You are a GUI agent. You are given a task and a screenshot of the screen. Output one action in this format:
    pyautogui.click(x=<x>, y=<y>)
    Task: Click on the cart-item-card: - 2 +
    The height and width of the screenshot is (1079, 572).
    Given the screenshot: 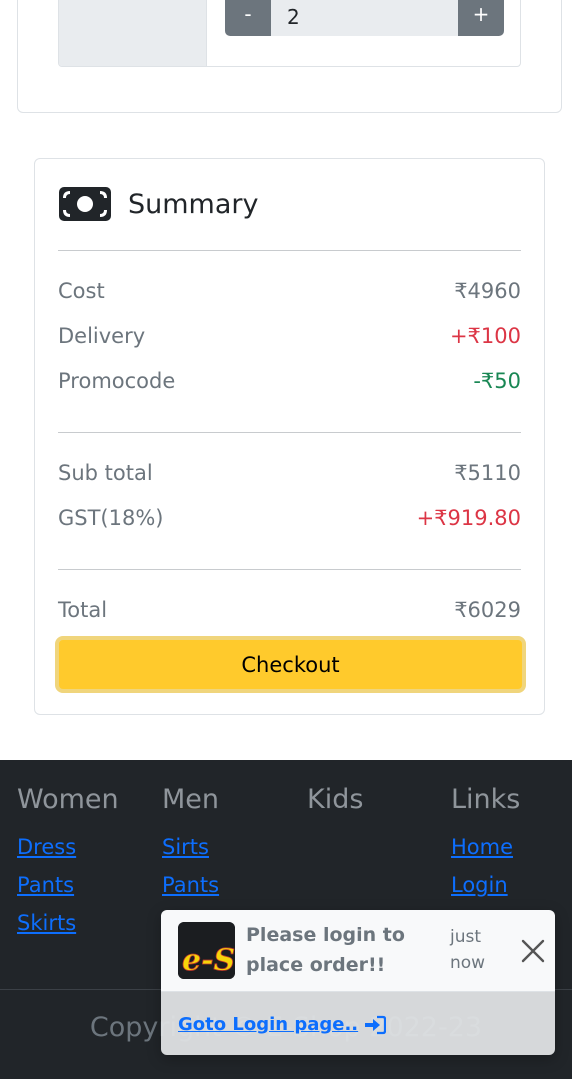 What is the action you would take?
    pyautogui.click(x=289, y=56)
    